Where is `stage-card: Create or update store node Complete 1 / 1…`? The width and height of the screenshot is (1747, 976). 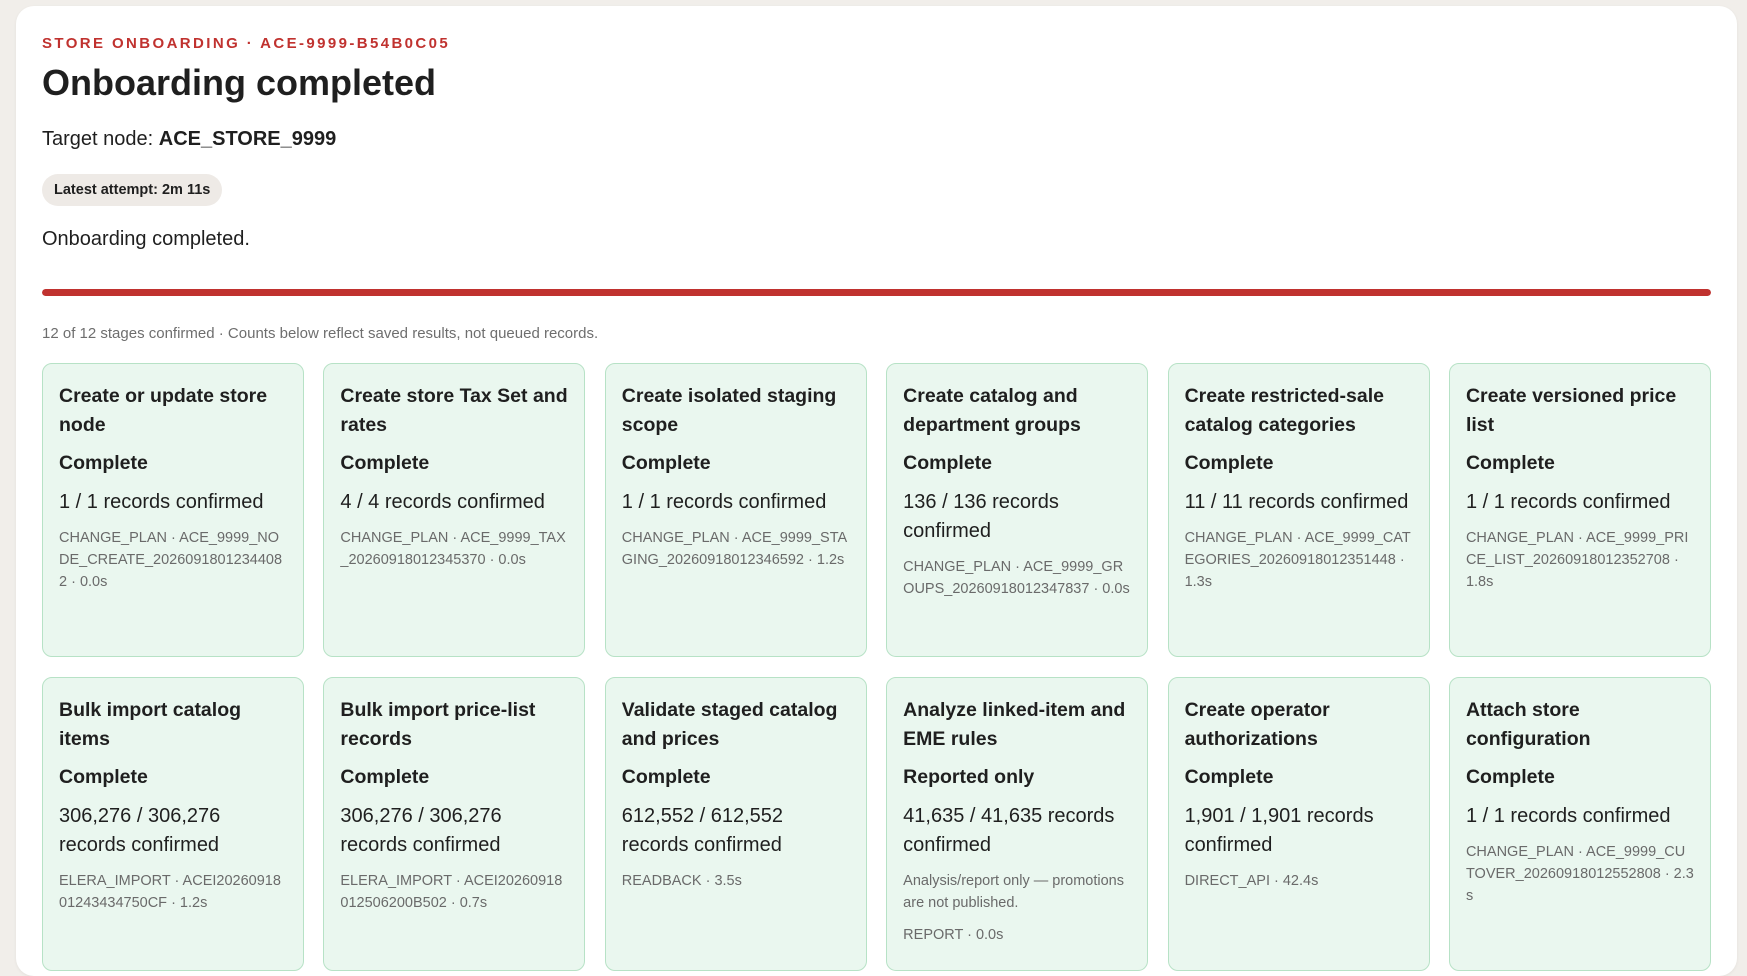
stage-card: Create or update store node Complete 1 / 1… is located at coordinates (173, 510).